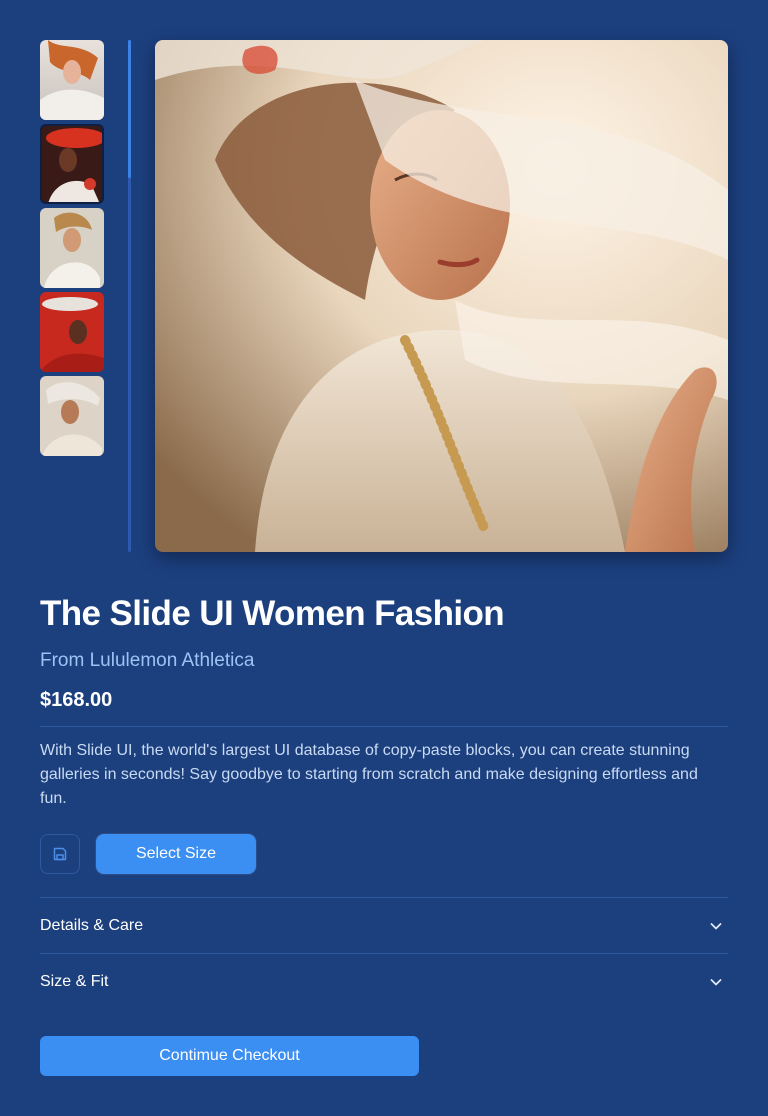 This screenshot has width=768, height=1116. Describe the element at coordinates (176, 854) in the screenshot. I see `select-size-button: Select Size` at that location.